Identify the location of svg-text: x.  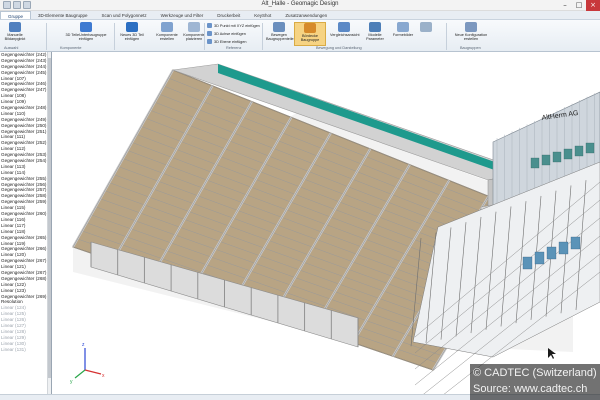
(103, 376).